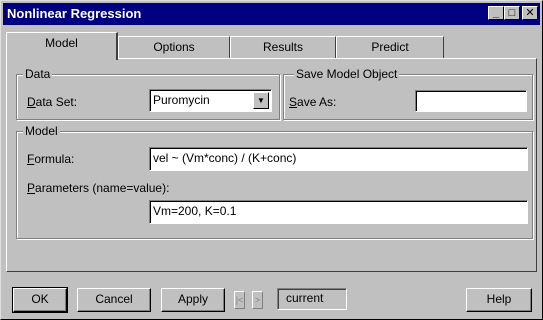  Describe the element at coordinates (530, 13) in the screenshot. I see `close-button: ✕` at that location.